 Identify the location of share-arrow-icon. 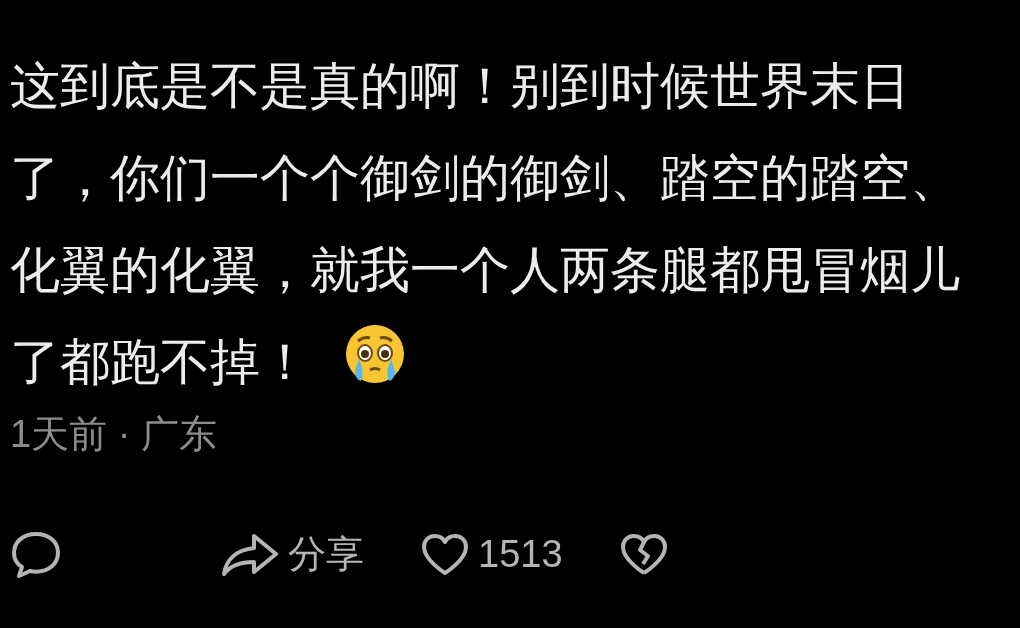
(250, 554).